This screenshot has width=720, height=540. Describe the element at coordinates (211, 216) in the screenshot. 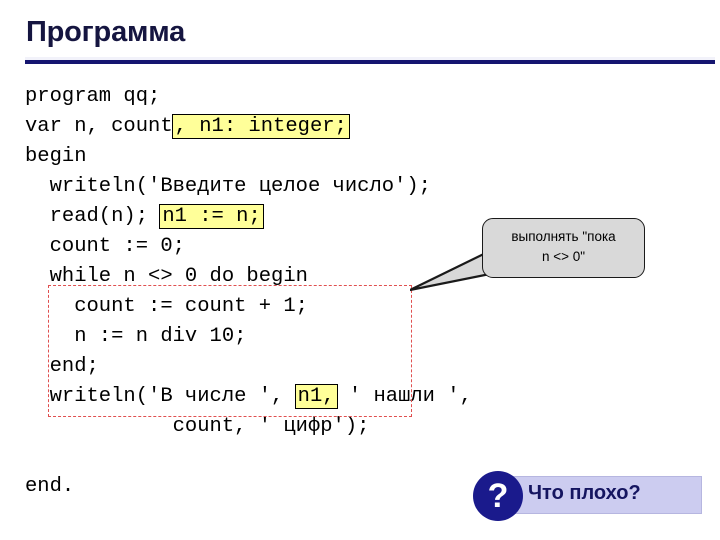

I see `code-highlight-chip: n1 := n;` at that location.